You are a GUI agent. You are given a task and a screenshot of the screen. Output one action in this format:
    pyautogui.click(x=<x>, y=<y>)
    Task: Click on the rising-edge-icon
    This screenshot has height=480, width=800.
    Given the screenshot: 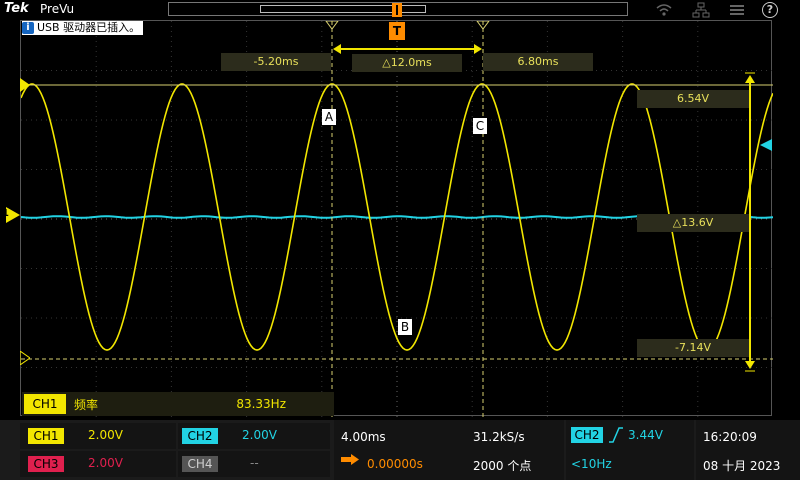 What is the action you would take?
    pyautogui.click(x=616, y=435)
    